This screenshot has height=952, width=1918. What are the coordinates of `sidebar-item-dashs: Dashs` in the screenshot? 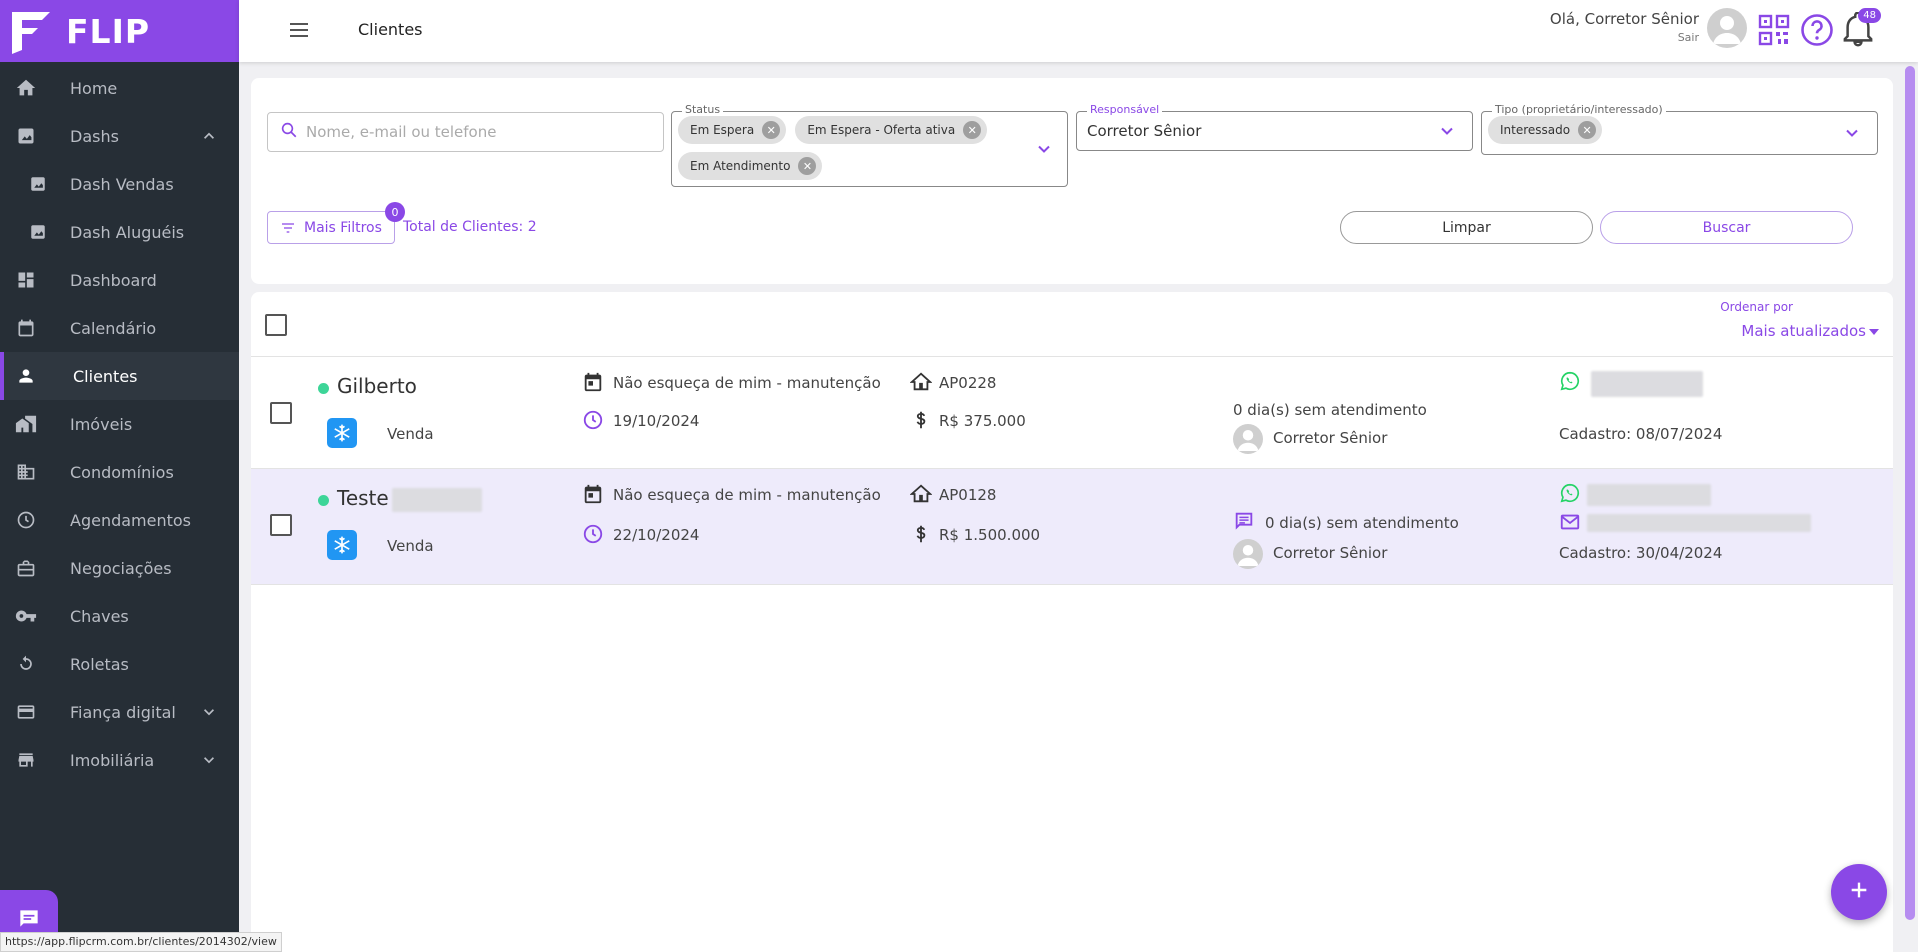 It's located at (119, 136).